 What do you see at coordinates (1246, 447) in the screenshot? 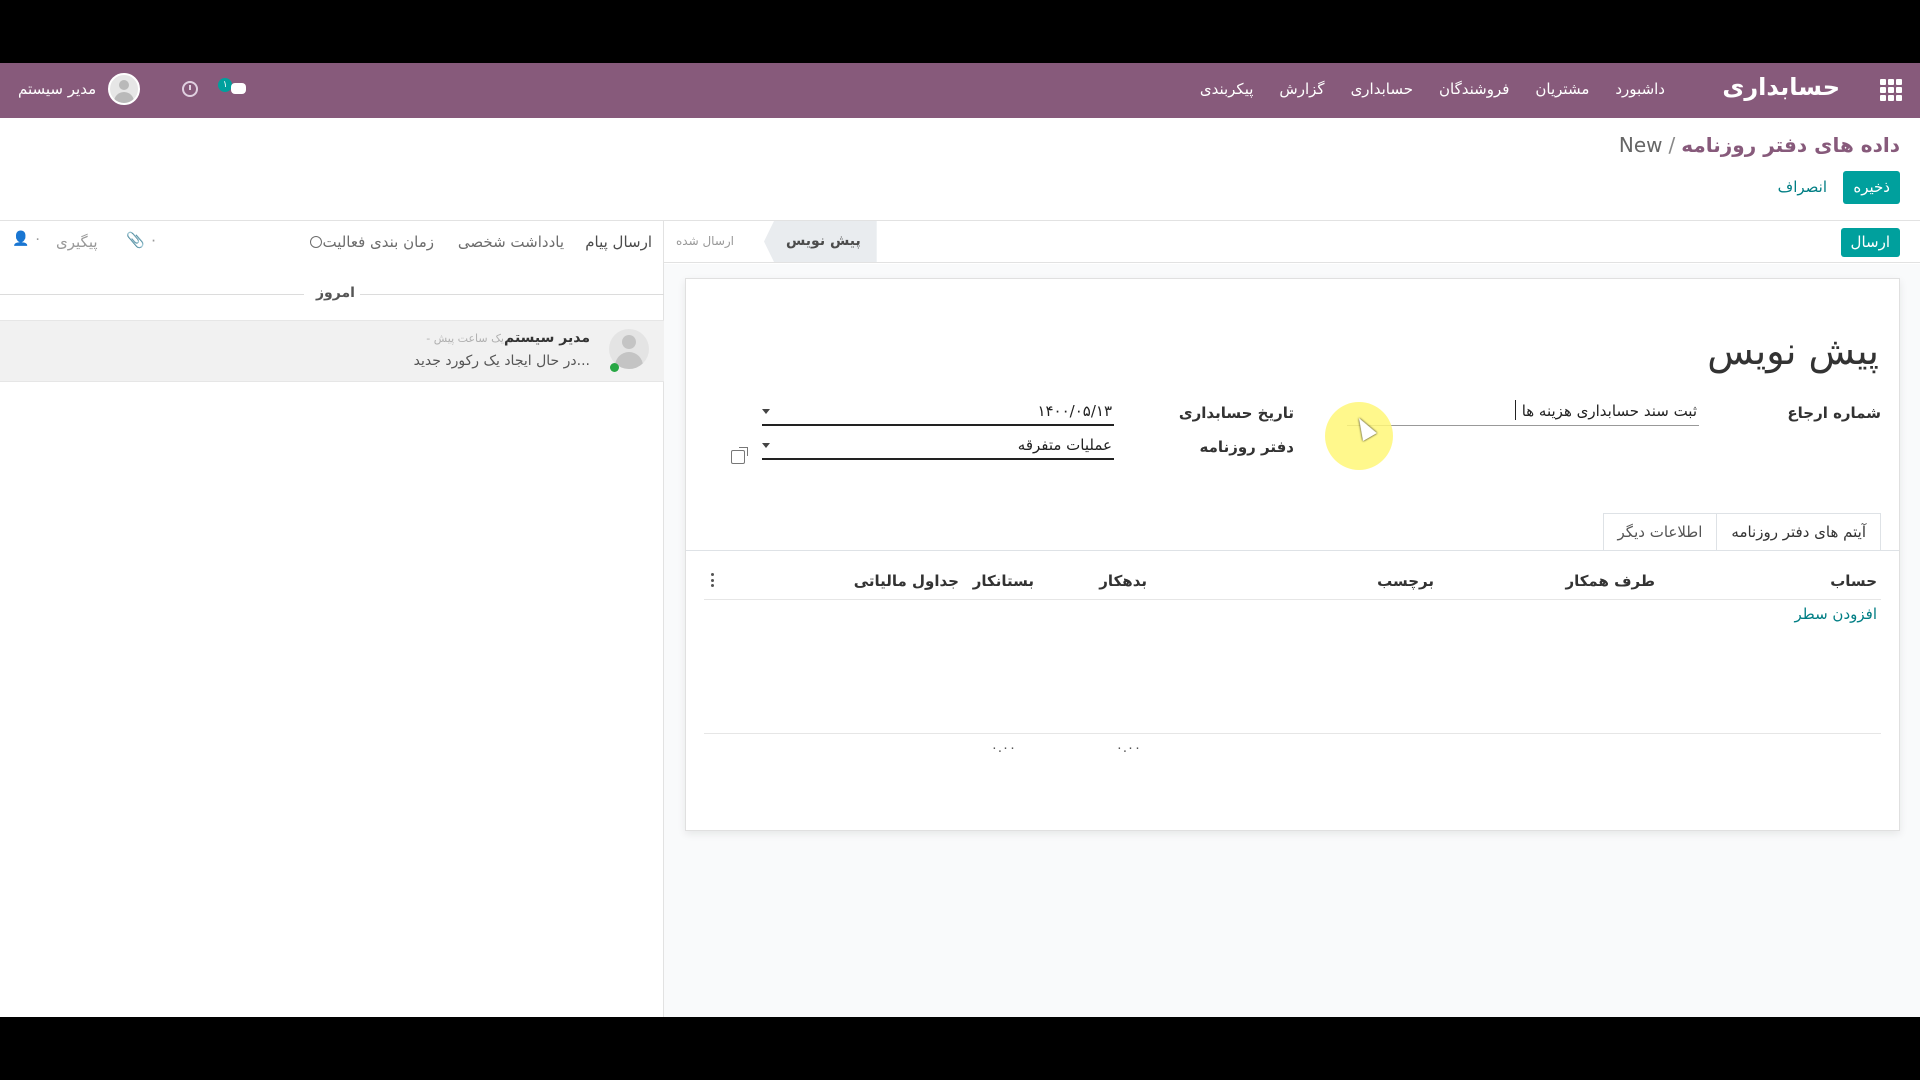
I see `journal-label: دفتر روزنامه` at bounding box center [1246, 447].